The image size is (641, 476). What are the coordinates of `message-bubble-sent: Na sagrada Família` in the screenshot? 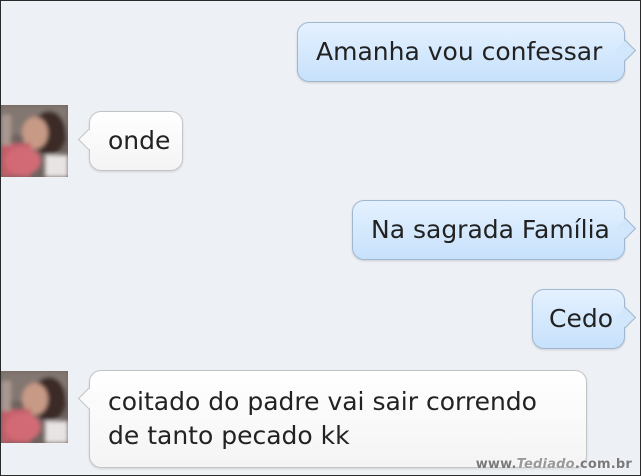 It's located at (488, 230).